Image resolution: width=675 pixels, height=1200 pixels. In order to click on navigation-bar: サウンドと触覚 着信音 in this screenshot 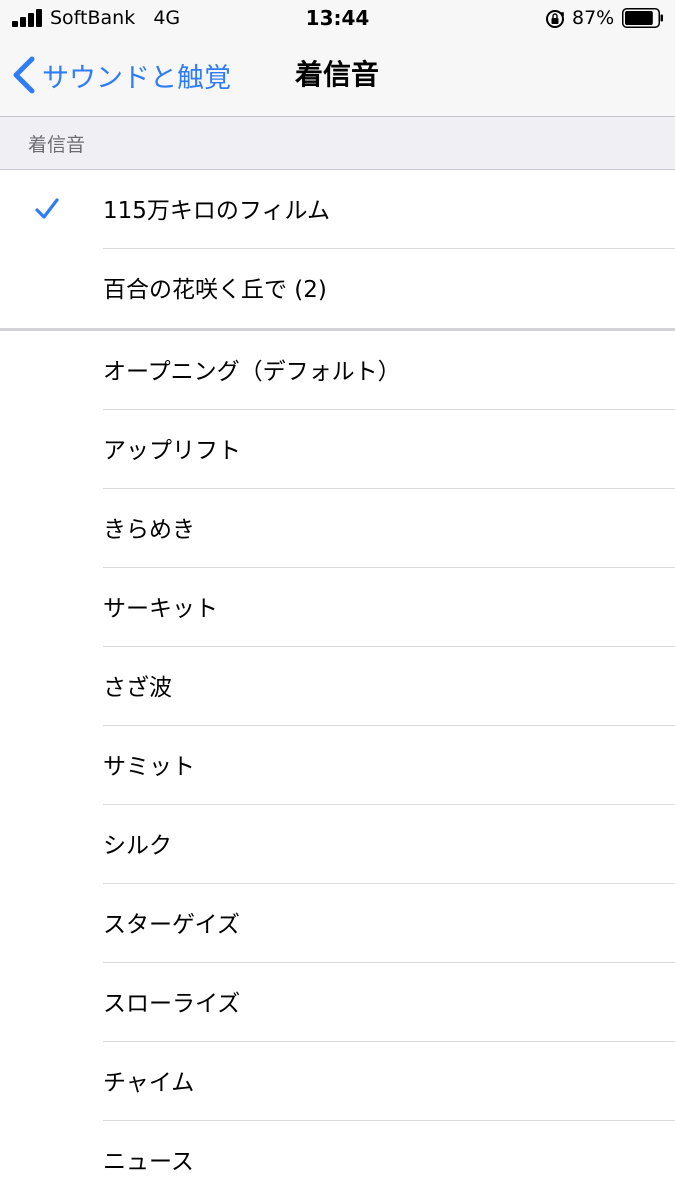, I will do `click(337, 77)`.